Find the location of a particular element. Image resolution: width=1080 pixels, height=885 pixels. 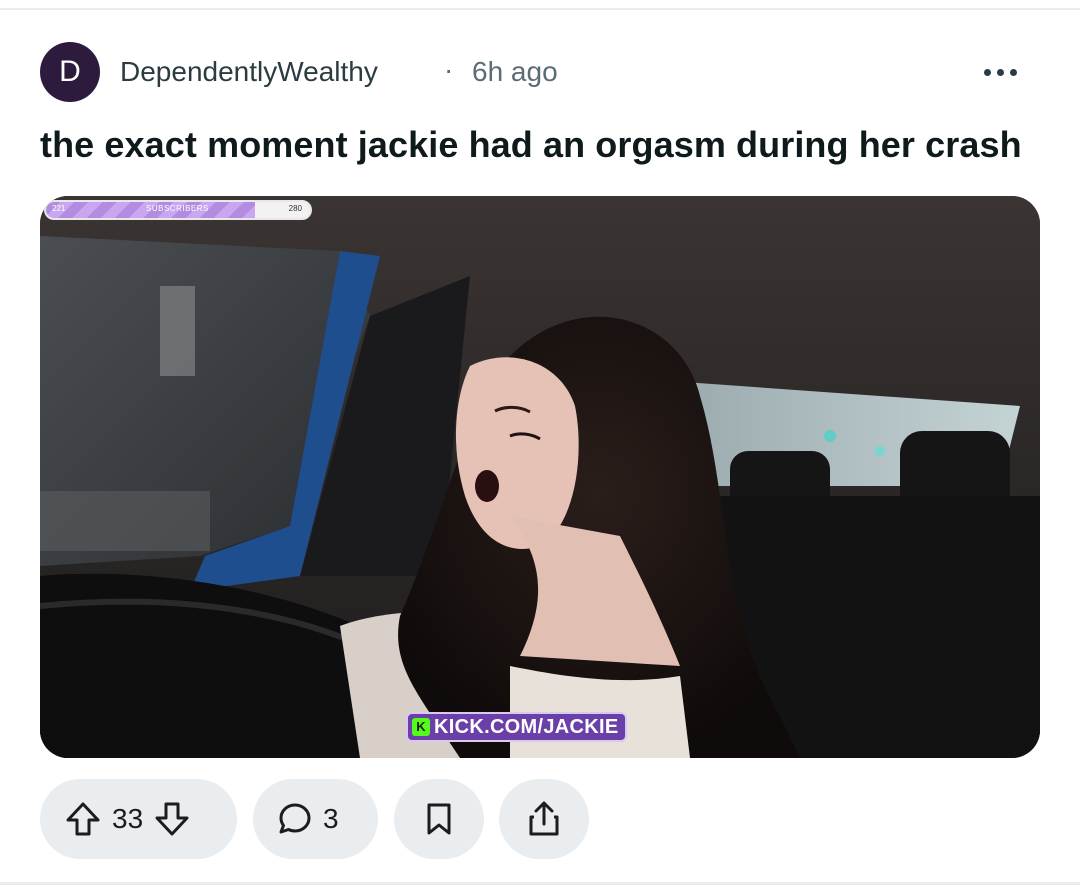

post-age: 6h ago is located at coordinates (515, 71).